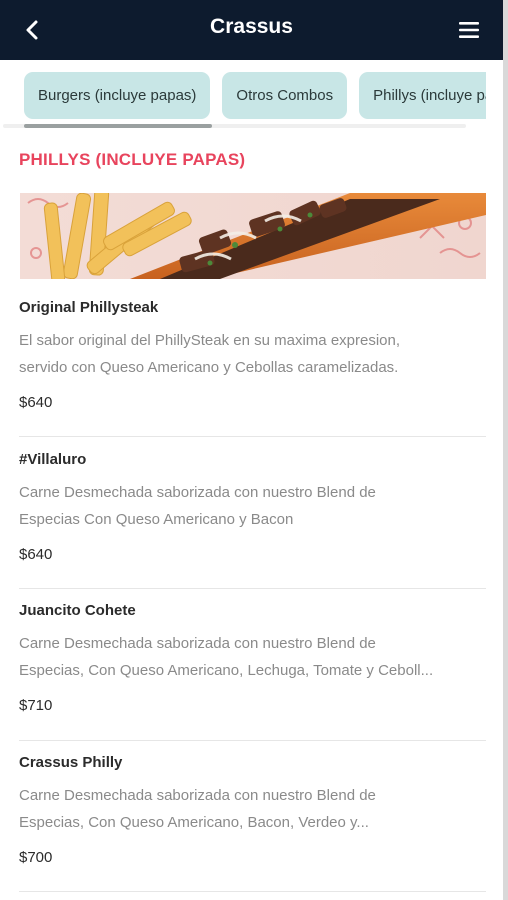 This screenshot has height=900, width=508. Describe the element at coordinates (36, 857) in the screenshot. I see `item-price: $700` at that location.